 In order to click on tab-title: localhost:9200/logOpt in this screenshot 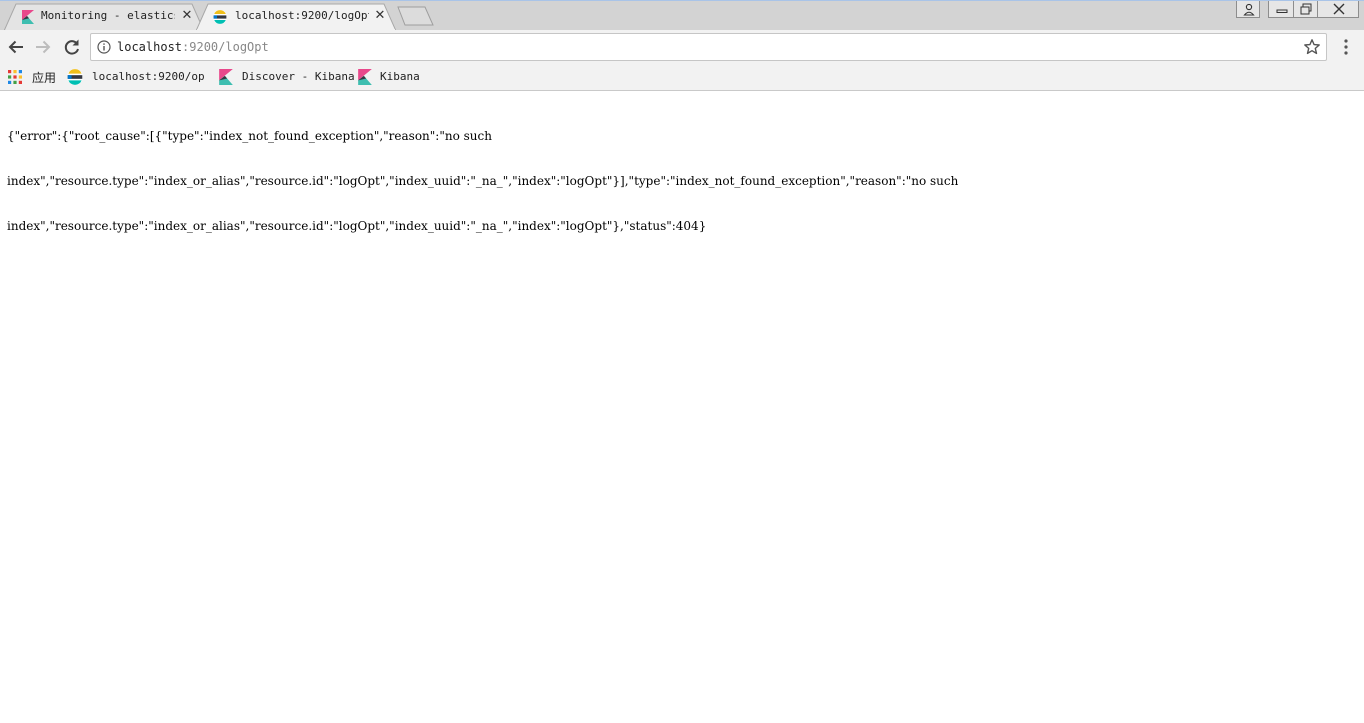, I will do `click(302, 15)`.